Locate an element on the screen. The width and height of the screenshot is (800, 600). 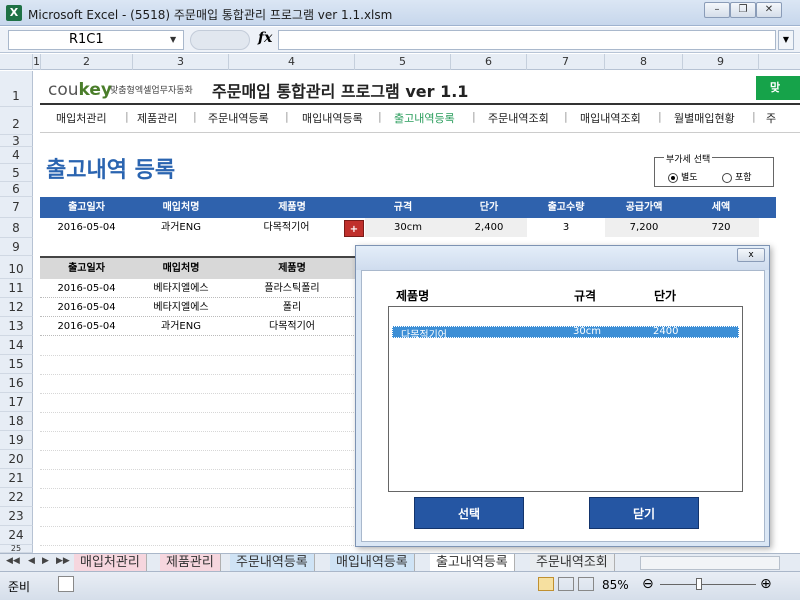
table-row: 2016-05-04 베타지엘에스 폴리 is located at coordinates (198, 307).